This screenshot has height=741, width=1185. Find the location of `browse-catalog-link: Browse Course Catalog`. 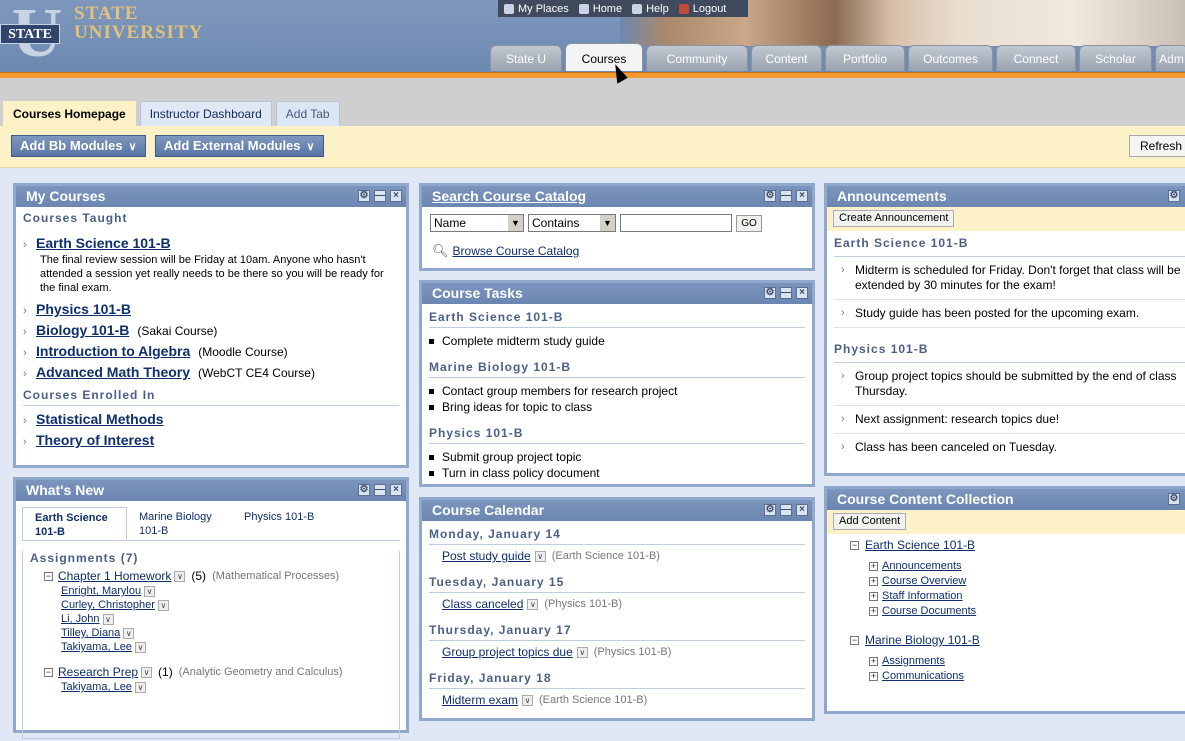

browse-catalog-link: Browse Course Catalog is located at coordinates (516, 251).